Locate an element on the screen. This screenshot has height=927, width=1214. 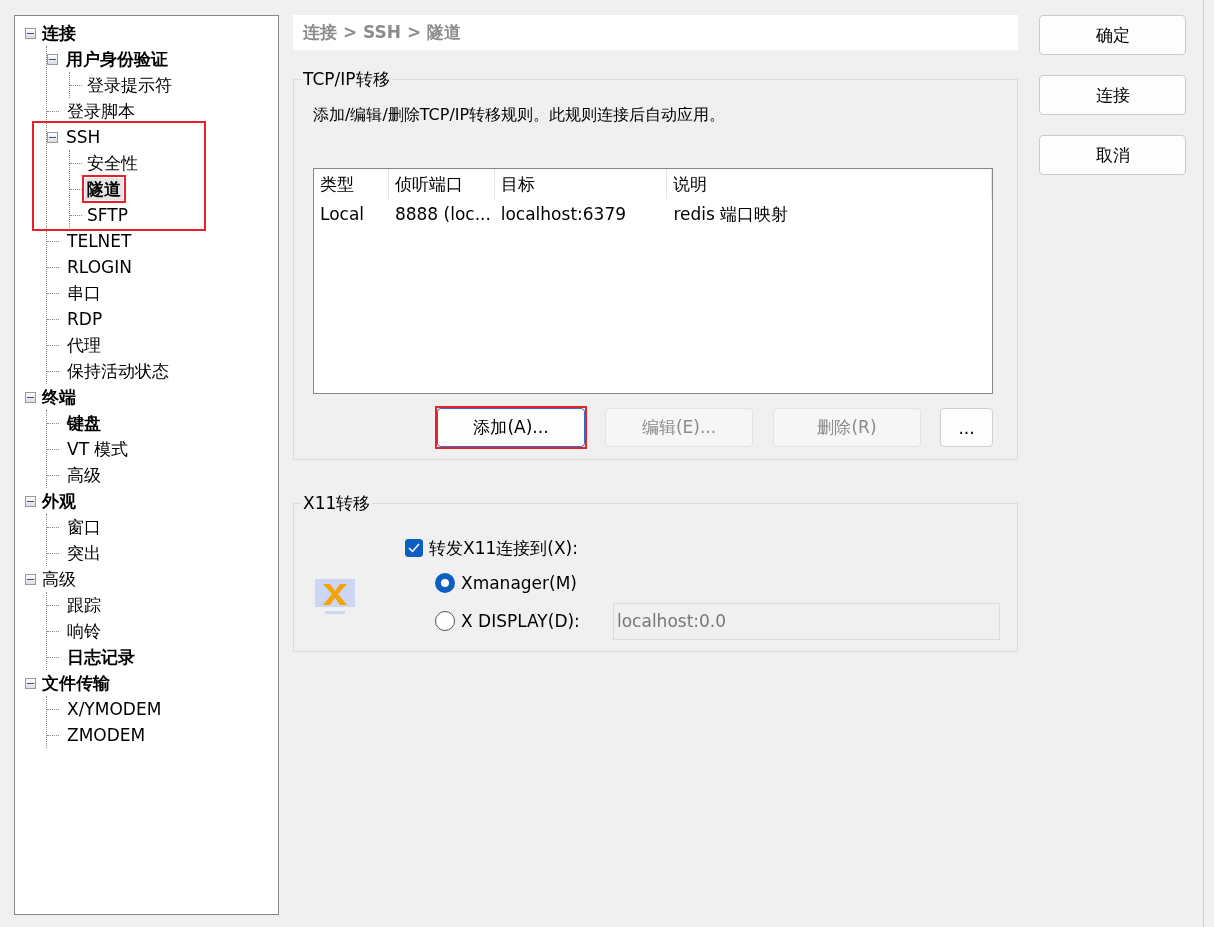
tree-item: X/YMODEM is located at coordinates (114, 709).